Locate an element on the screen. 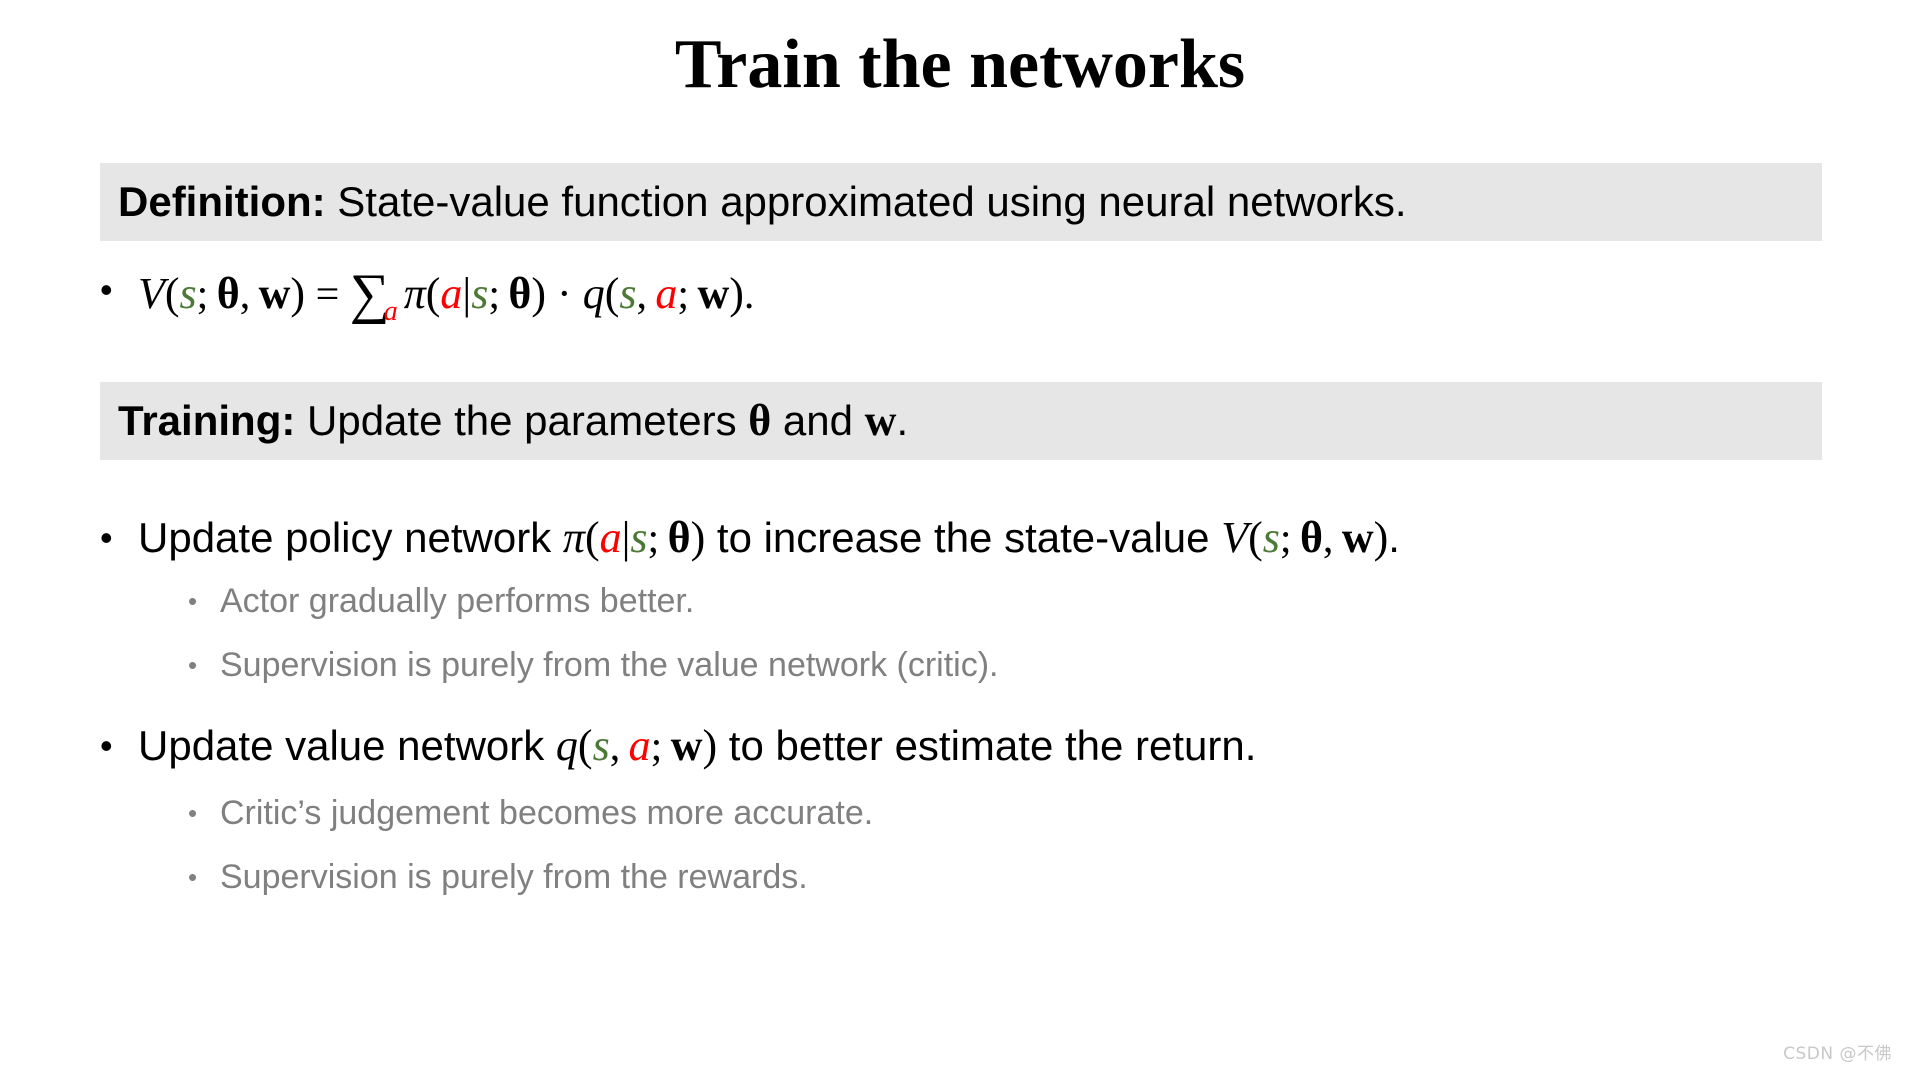  formula-open-paren-1: ( is located at coordinates (172, 293).